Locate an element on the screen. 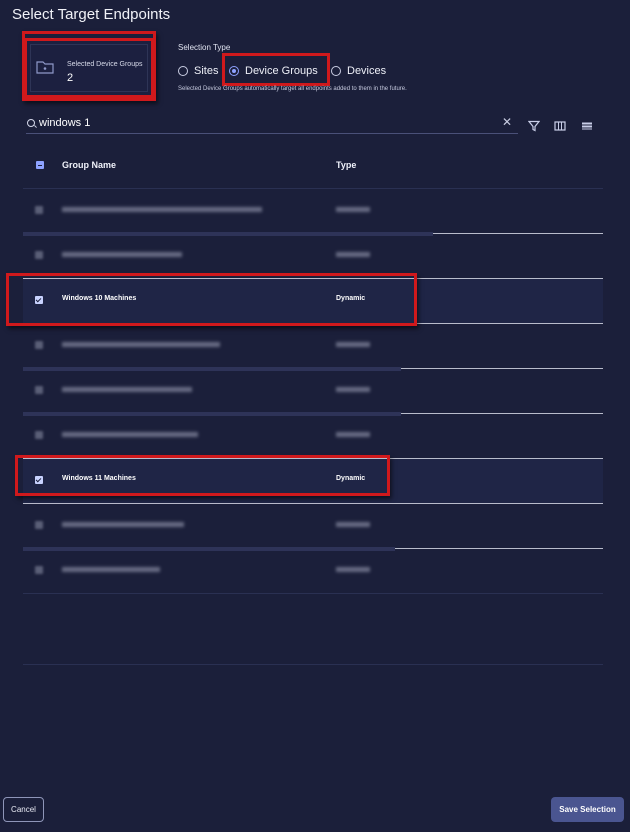 The image size is (630, 832). device-groups-highlight is located at coordinates (276, 69).